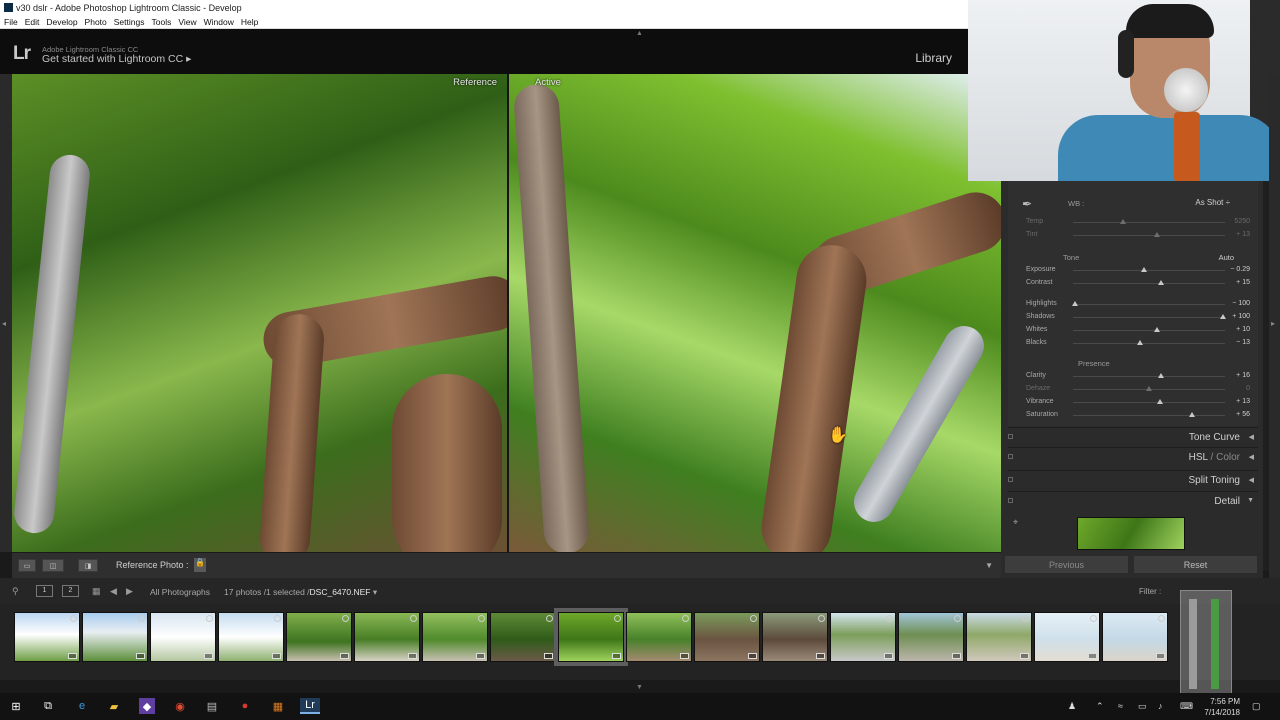 The image size is (1280, 720). I want to click on top-panel-toggle-icon: ▲, so click(639, 33).